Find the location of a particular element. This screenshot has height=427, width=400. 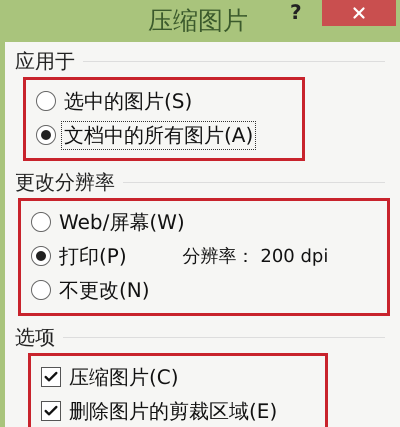

resolution-text: 分辨率： 200 dpi is located at coordinates (255, 256).